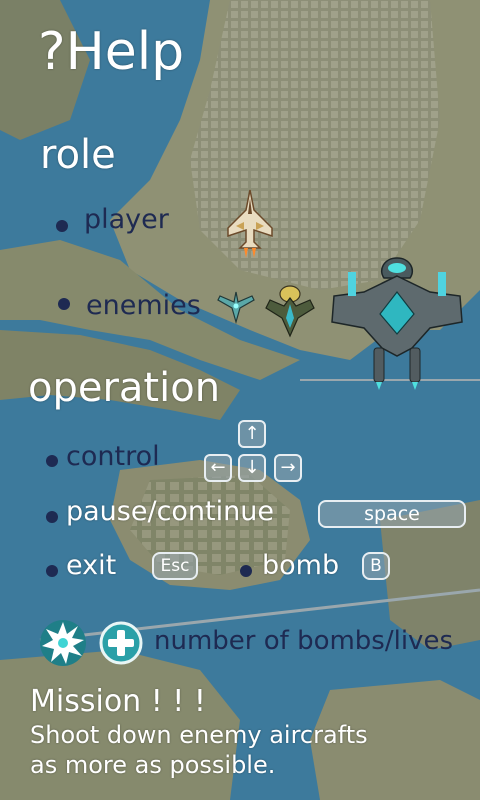 The height and width of the screenshot is (800, 480). Describe the element at coordinates (143, 305) in the screenshot. I see `enemies-label: enemies` at that location.